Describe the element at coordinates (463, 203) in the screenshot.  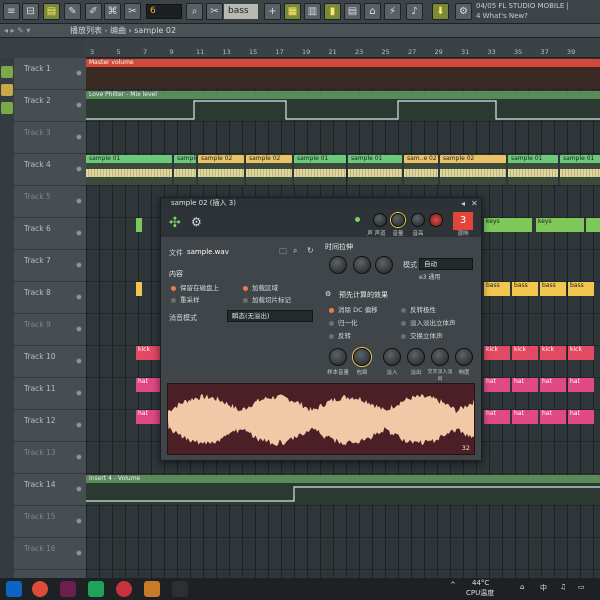
I see `dialog-pin-icon: ◂` at that location.